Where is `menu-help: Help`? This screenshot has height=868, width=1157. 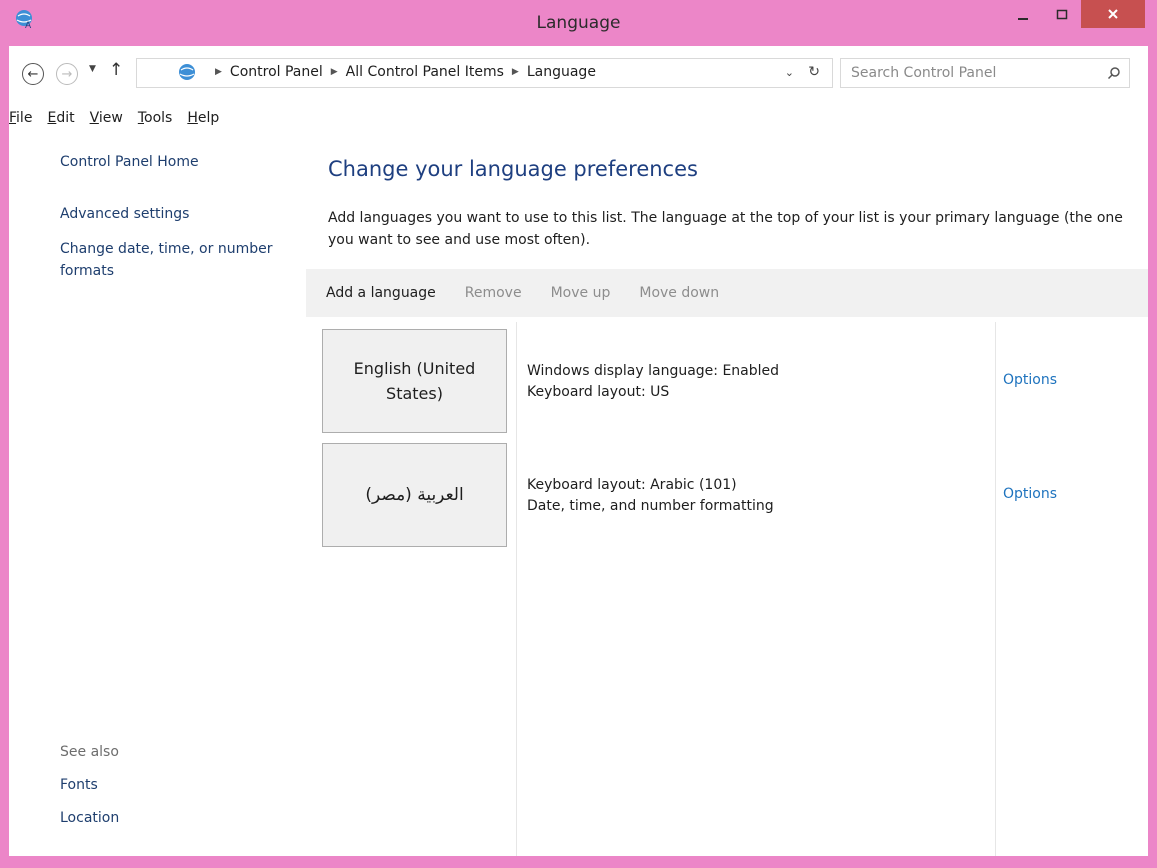 menu-help: Help is located at coordinates (203, 118).